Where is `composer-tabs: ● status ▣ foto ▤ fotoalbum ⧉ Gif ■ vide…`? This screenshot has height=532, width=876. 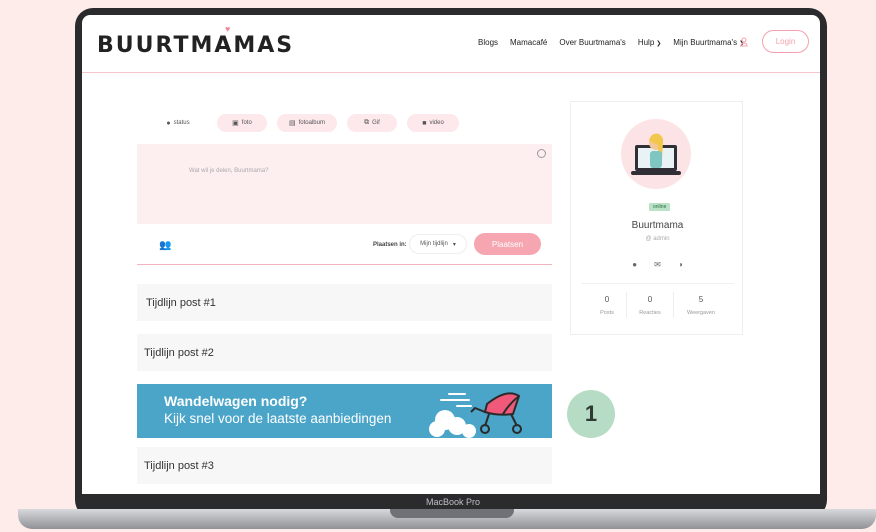
composer-tabs: ● status ▣ foto ▤ fotoalbum ⧉ Gif ■ vide… is located at coordinates (324, 123).